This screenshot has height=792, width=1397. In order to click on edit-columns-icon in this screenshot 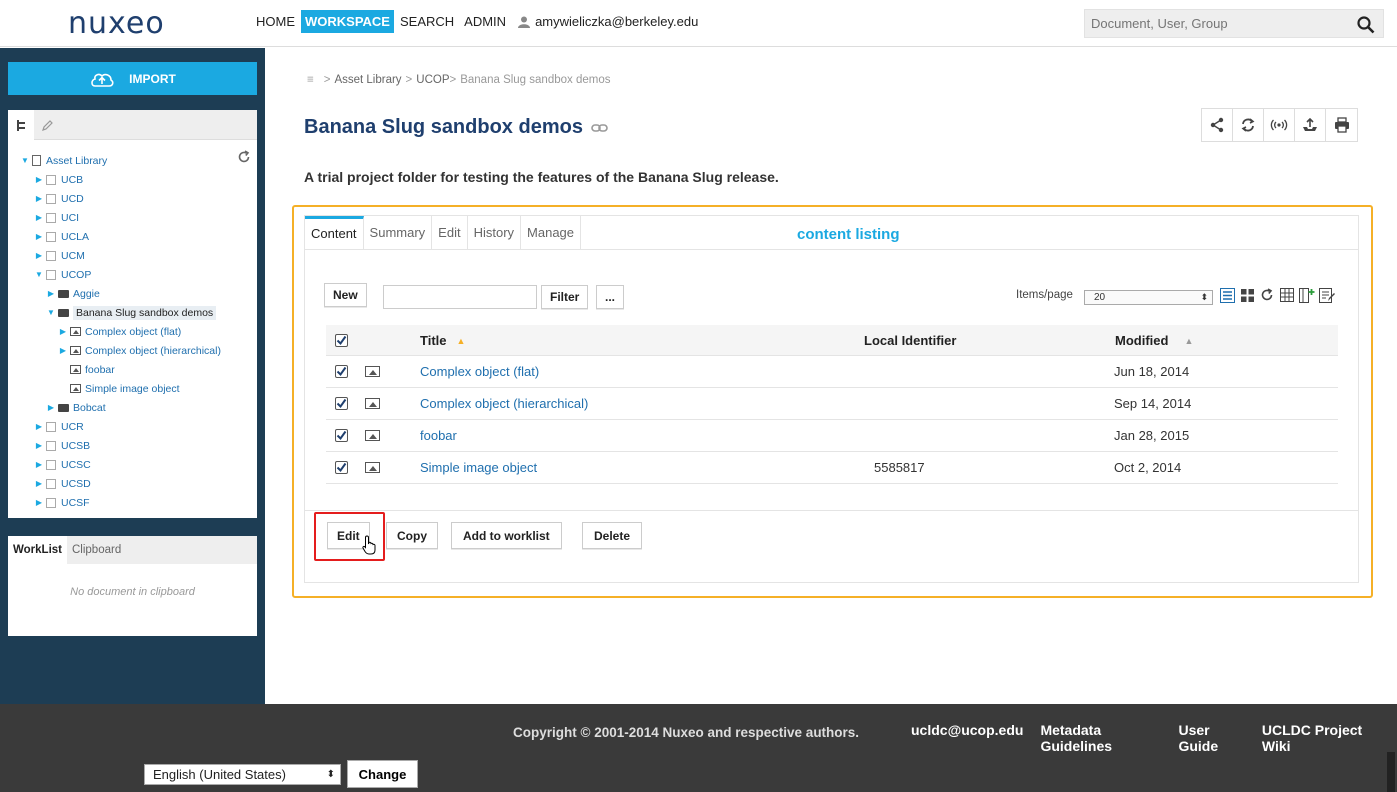, I will do `click(1327, 295)`.